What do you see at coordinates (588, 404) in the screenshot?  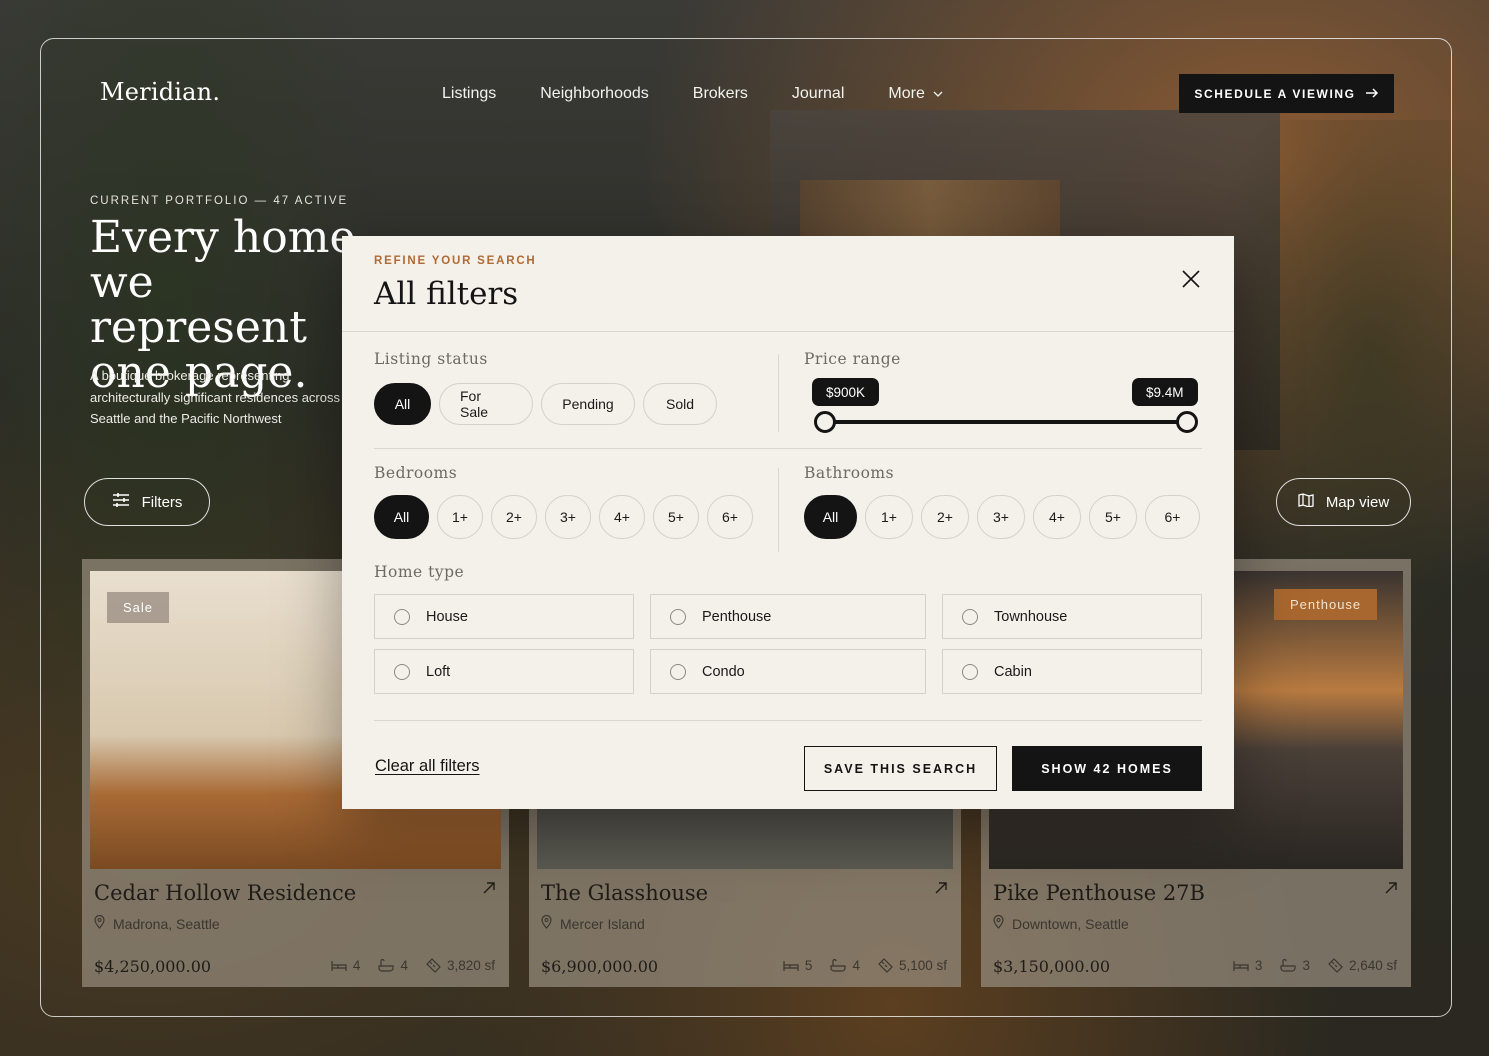 I see `status-chip-pending: Pending` at bounding box center [588, 404].